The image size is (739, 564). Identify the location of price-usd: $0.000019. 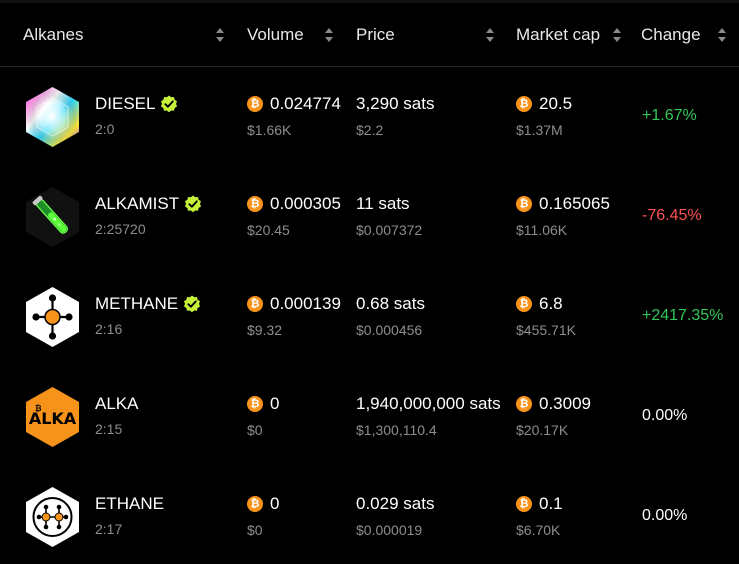
(389, 530).